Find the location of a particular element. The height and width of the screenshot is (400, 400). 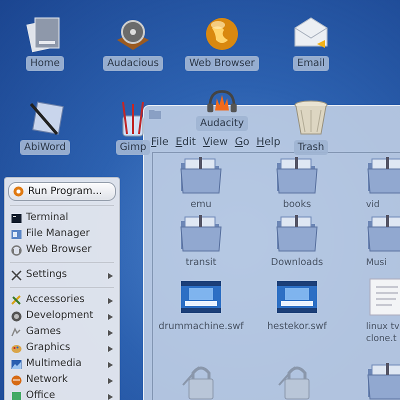

menu-item: Office is located at coordinates (62, 394).